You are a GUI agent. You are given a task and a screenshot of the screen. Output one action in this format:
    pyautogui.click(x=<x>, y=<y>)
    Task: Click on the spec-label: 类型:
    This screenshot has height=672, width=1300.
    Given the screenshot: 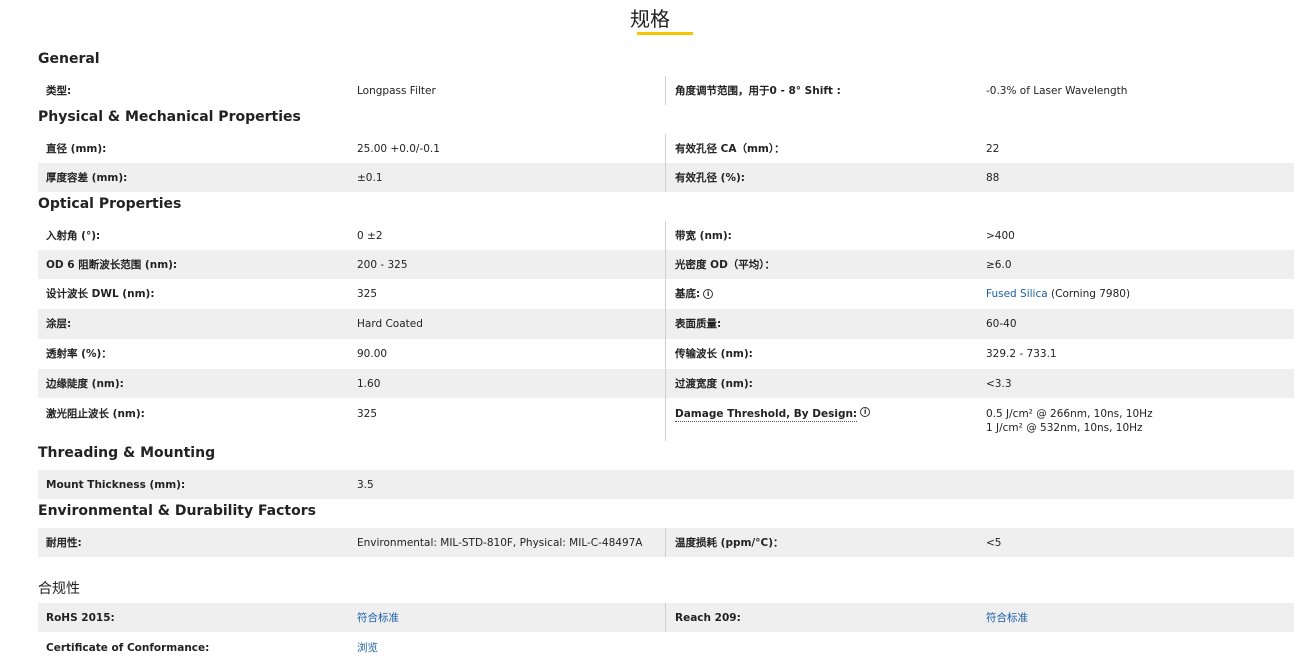 What is the action you would take?
    pyautogui.click(x=59, y=90)
    